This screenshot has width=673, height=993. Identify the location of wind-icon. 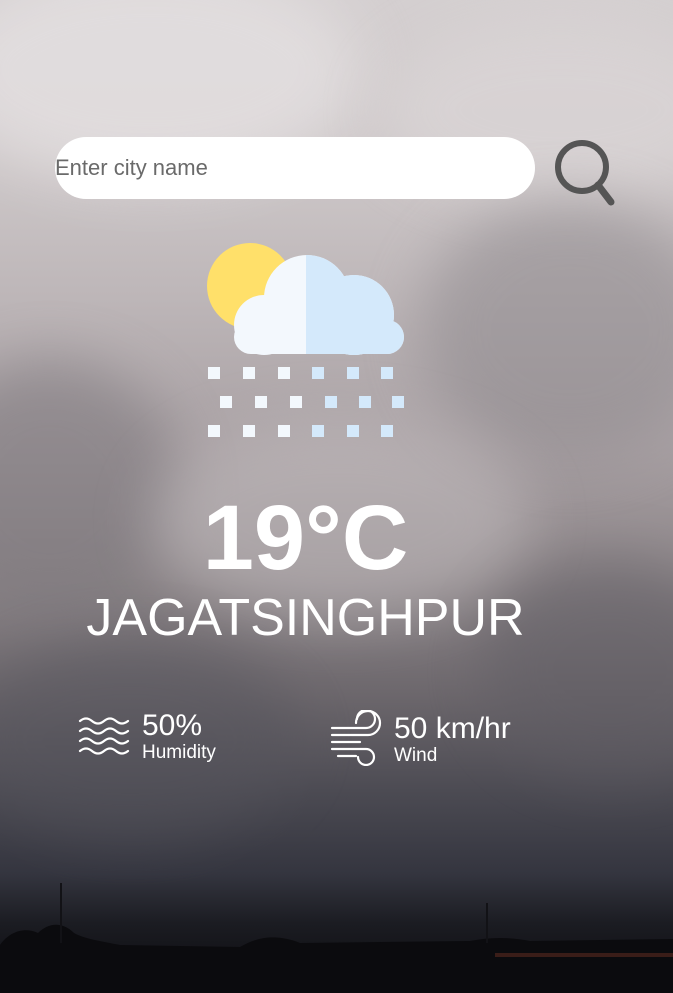
(356, 739).